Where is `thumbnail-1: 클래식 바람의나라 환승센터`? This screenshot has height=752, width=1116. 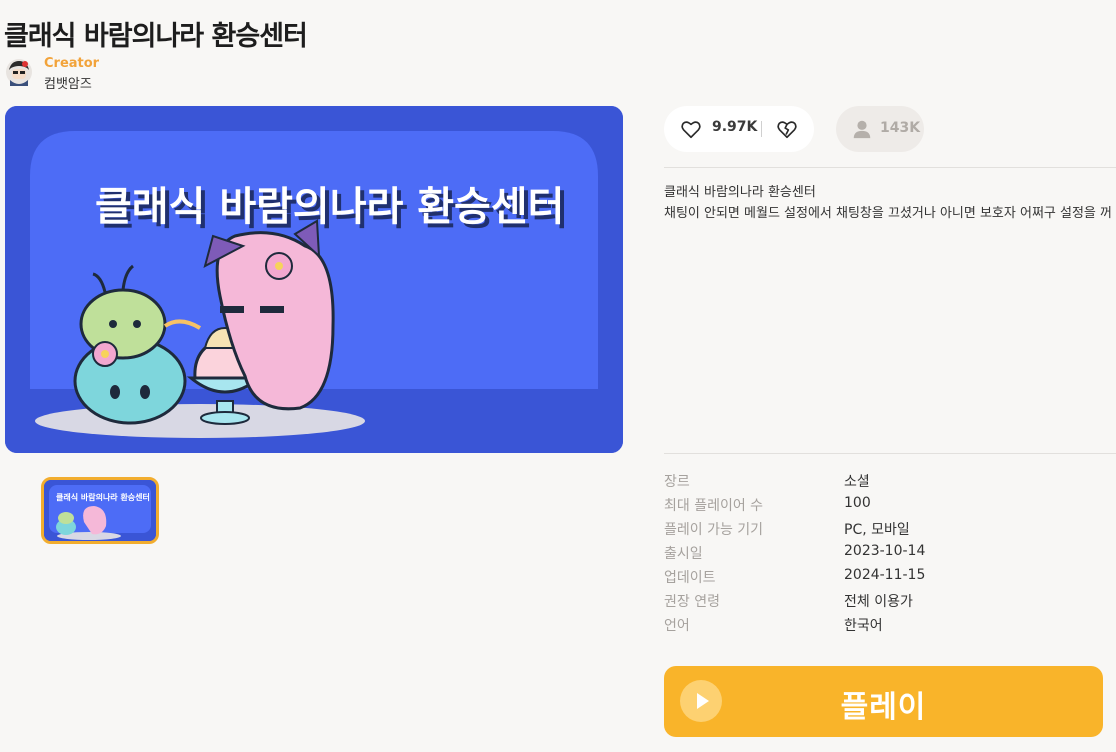
thumbnail-1: 클래식 바람의나라 환승센터 is located at coordinates (100, 510).